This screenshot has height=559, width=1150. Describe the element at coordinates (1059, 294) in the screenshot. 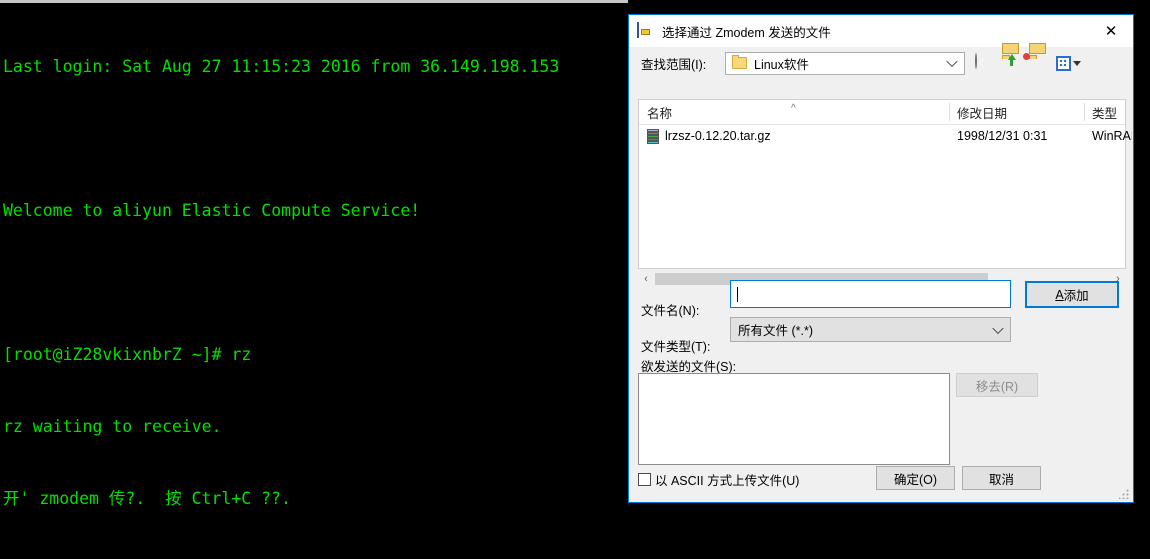

I see `add-button-accel: A` at that location.